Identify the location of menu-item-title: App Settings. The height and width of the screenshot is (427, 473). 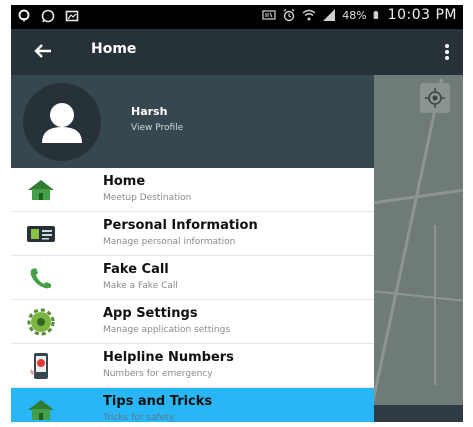
(150, 313).